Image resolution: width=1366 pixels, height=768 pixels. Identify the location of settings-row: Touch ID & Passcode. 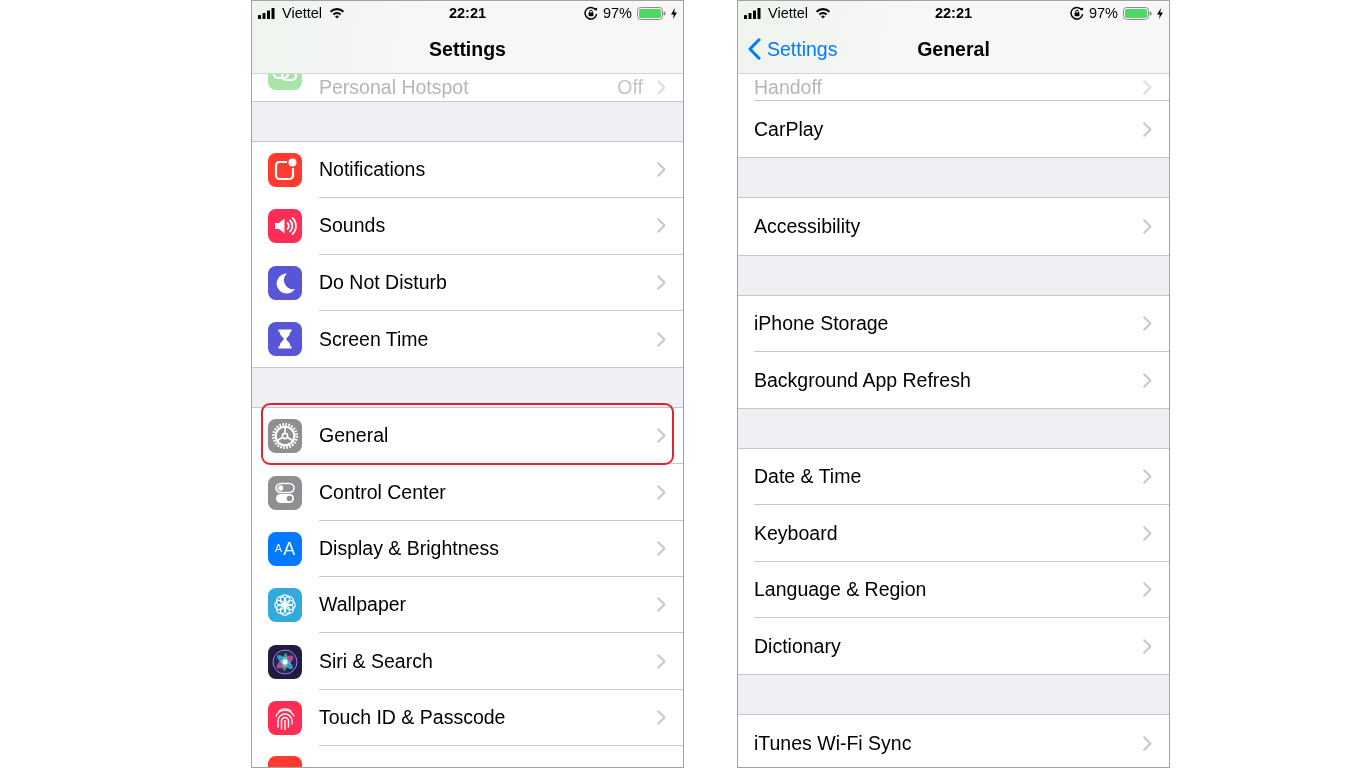
(467, 717).